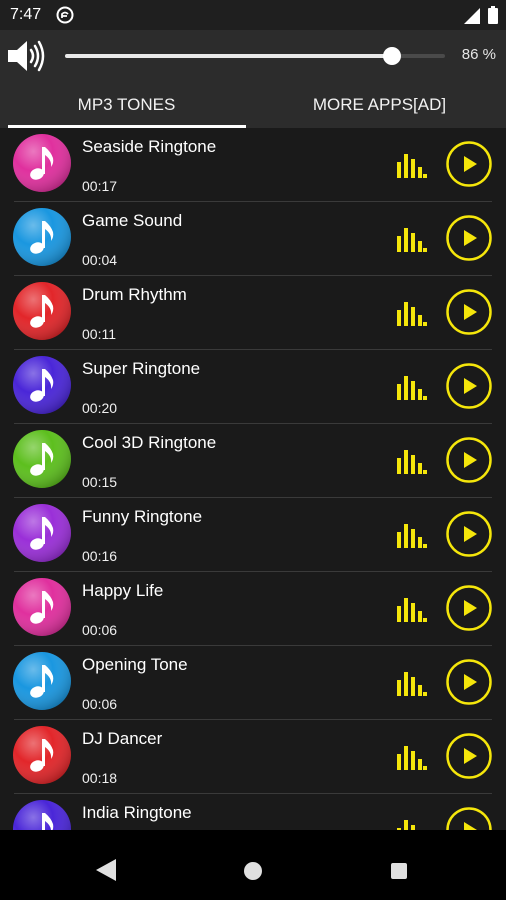  Describe the element at coordinates (137, 812) in the screenshot. I see `ringtone-title: India Ringtone` at that location.